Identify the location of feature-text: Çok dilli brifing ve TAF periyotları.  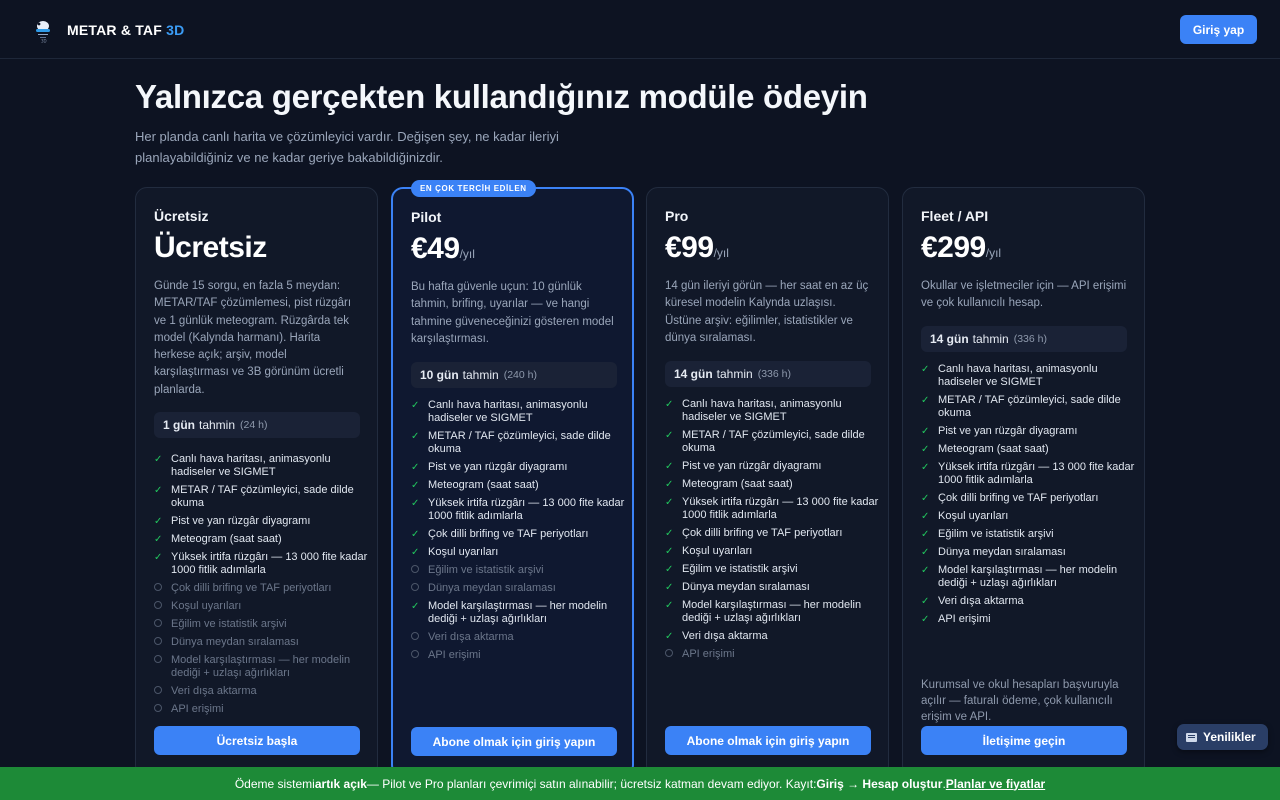
(762, 533).